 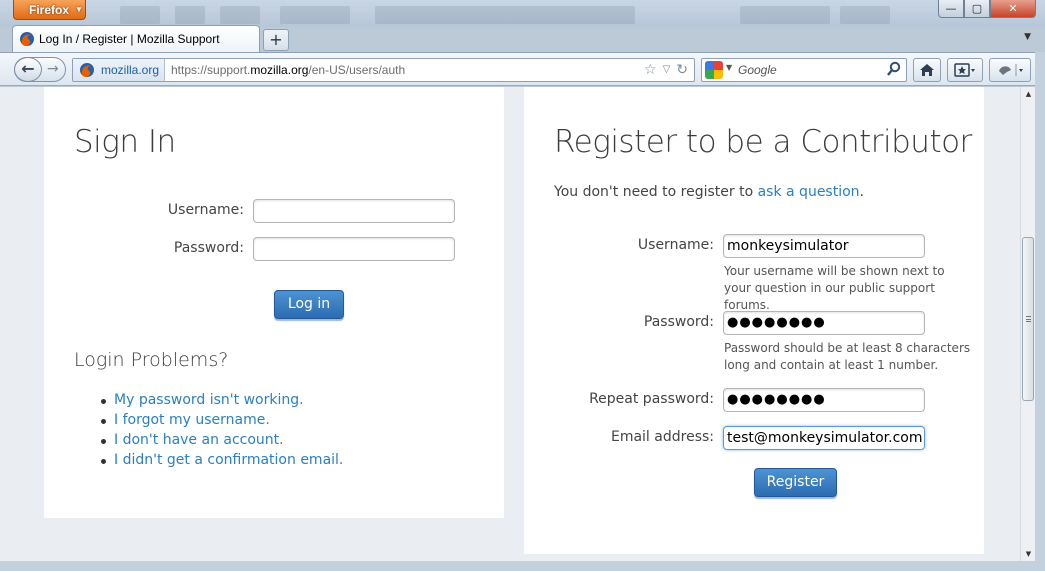 What do you see at coordinates (53, 69) in the screenshot?
I see `forward-button: →` at bounding box center [53, 69].